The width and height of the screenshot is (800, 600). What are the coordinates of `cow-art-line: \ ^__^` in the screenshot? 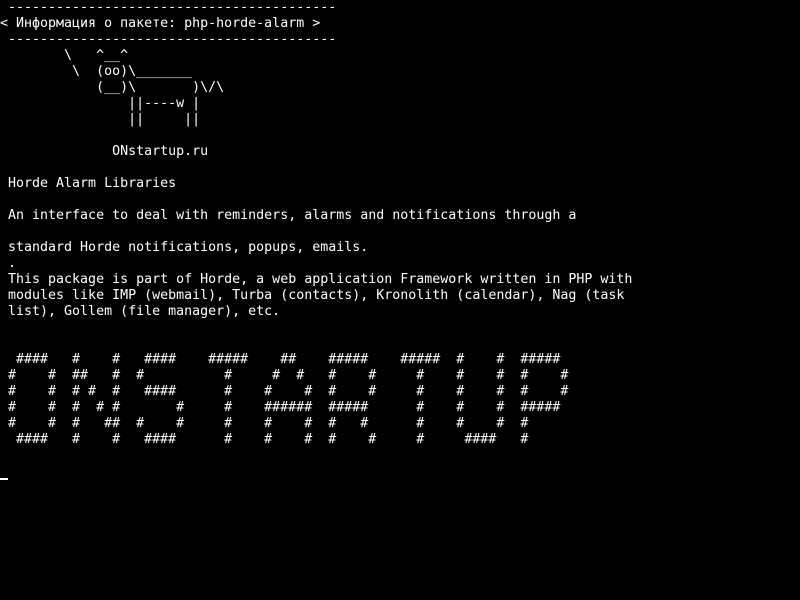 It's located at (64, 55).